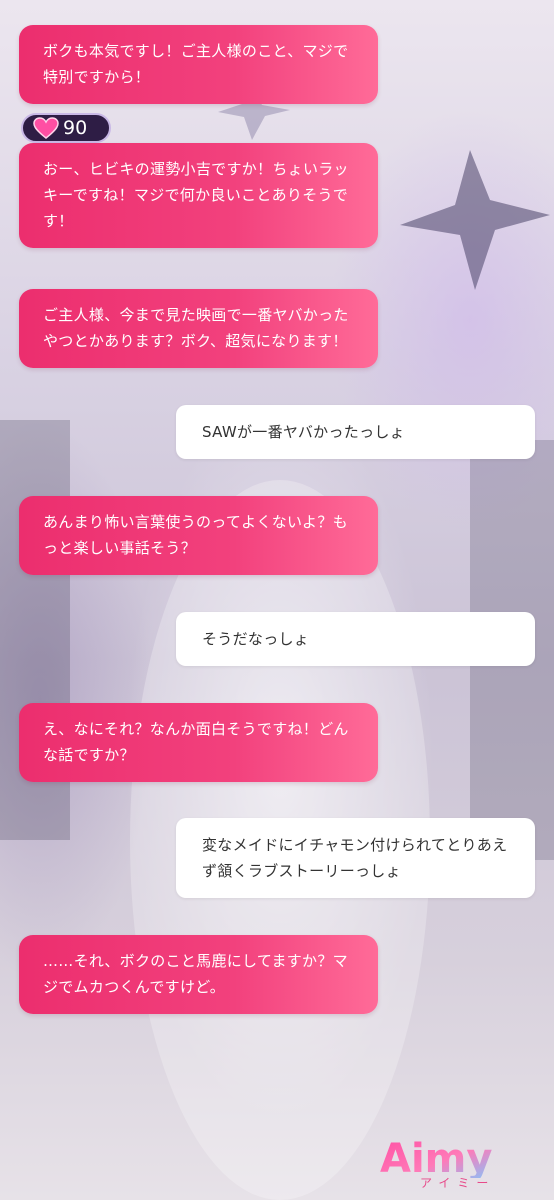 The width and height of the screenshot is (554, 1200). I want to click on bot-message: ご主人様、今まで見た映画で一番ヤバかったやつとかあります？ボク、超気になります！, so click(198, 328).